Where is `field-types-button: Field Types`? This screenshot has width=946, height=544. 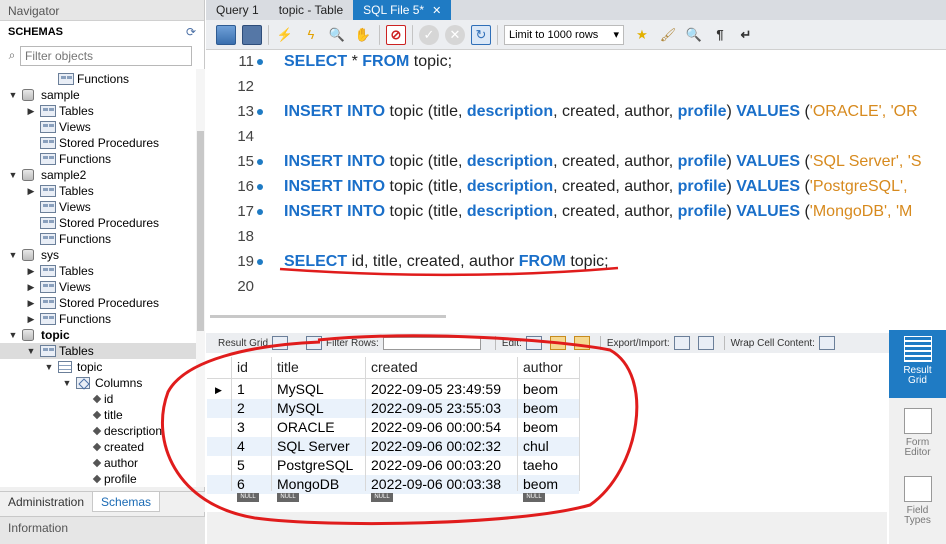 field-types-button: Field Types is located at coordinates (917, 504).